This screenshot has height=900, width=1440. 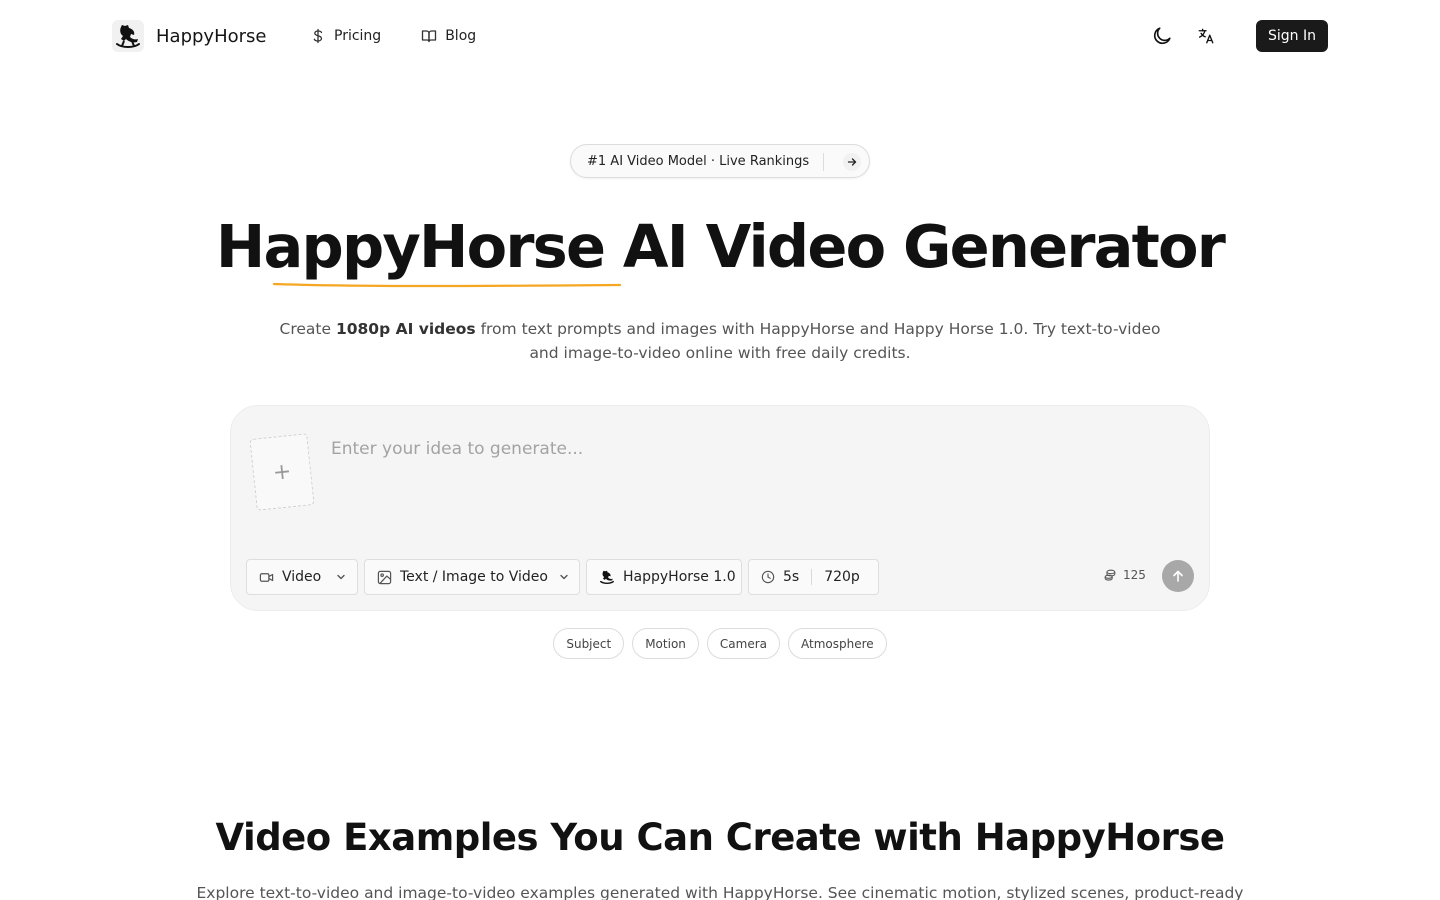 I want to click on header-actions: Sign In, so click(x=1237, y=36).